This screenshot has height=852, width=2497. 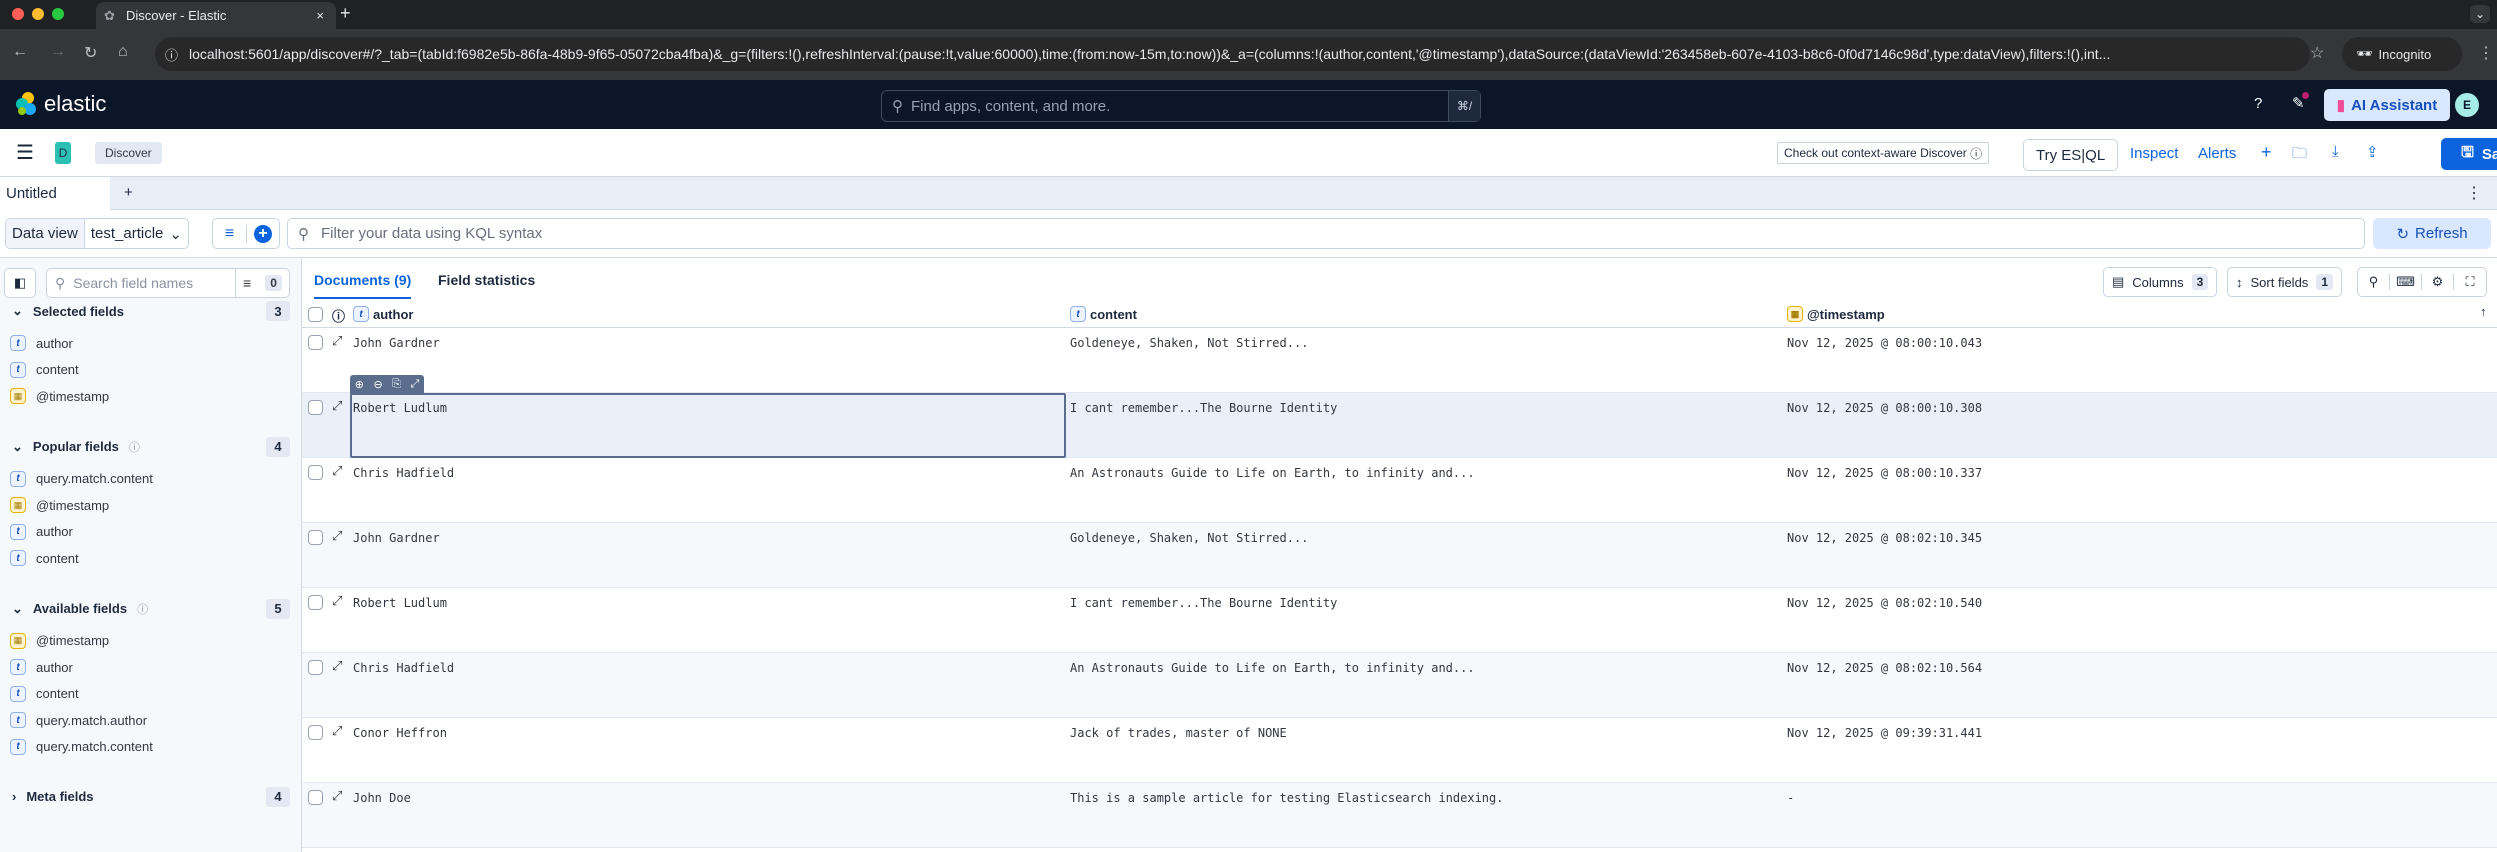 What do you see at coordinates (151, 446) in the screenshot?
I see `section-popular-fields: ⌄ Popular fields ⓘ 4` at bounding box center [151, 446].